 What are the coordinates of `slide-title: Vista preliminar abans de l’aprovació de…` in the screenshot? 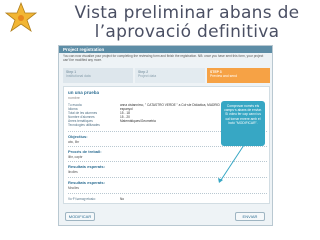 It's located at (187, 23).